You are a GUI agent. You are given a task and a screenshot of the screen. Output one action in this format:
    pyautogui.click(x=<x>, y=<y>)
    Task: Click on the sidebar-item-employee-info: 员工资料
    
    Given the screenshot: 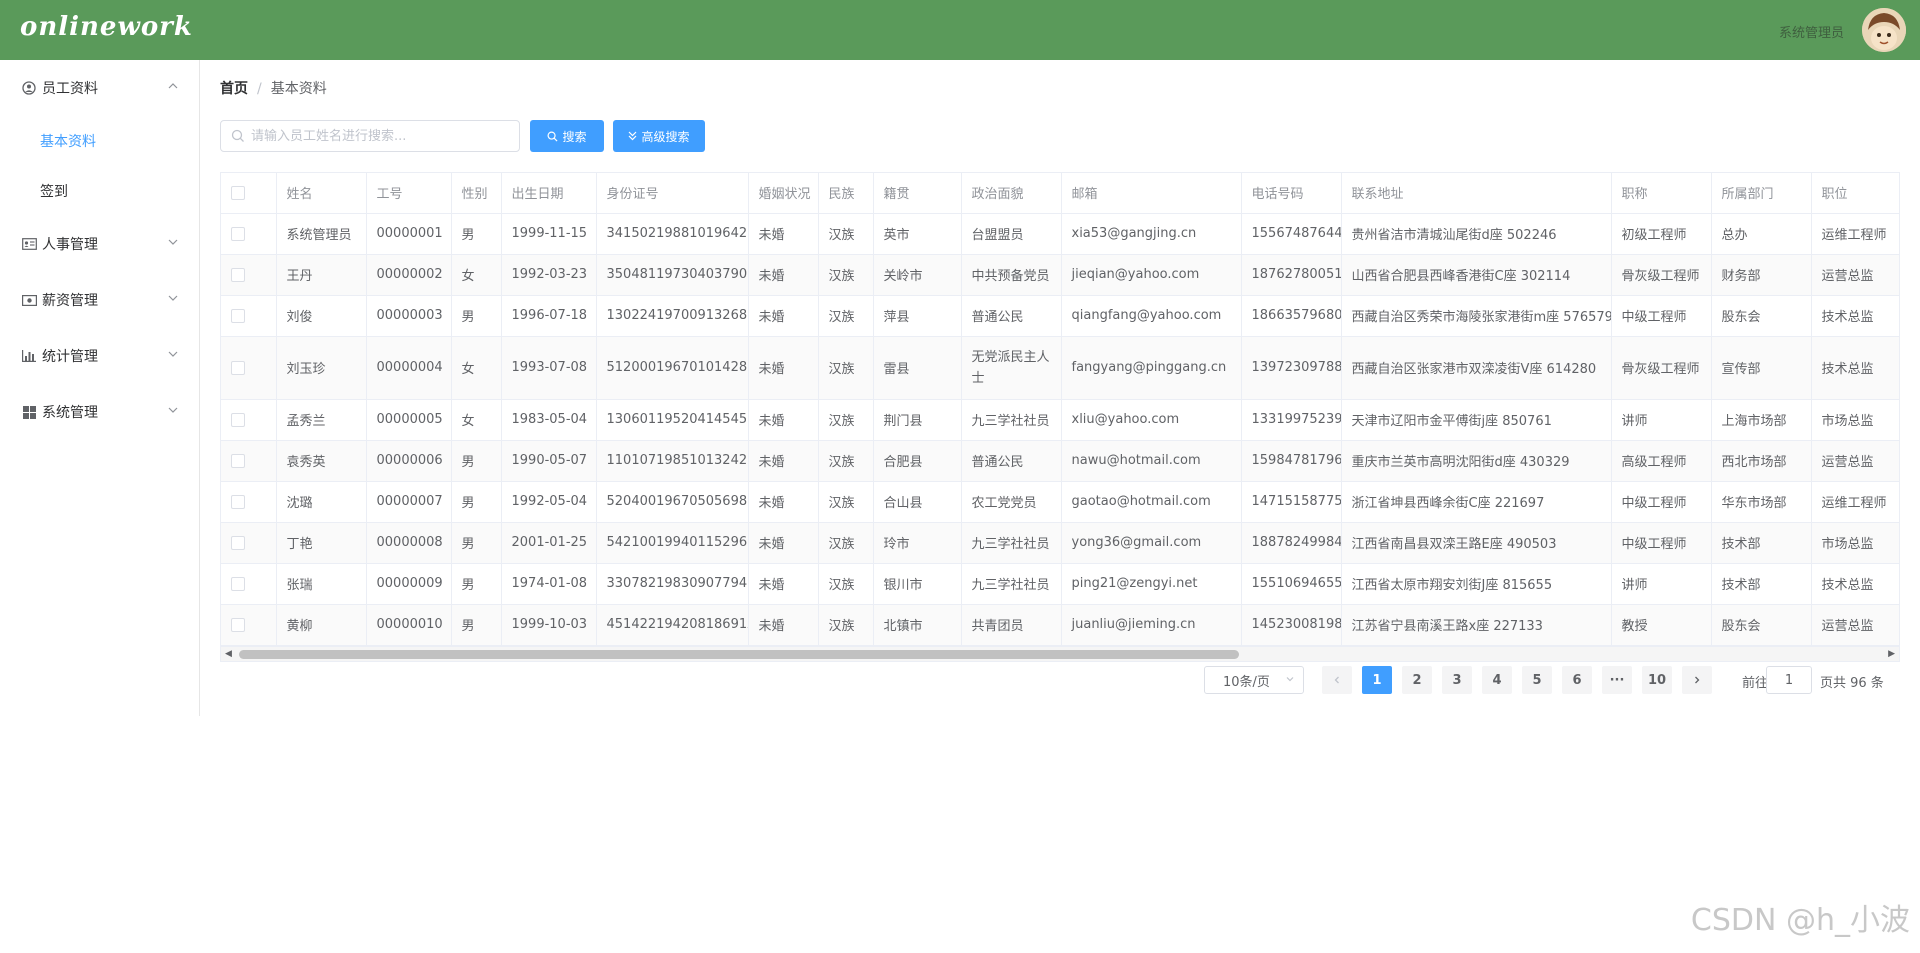 What is the action you would take?
    pyautogui.click(x=99, y=88)
    